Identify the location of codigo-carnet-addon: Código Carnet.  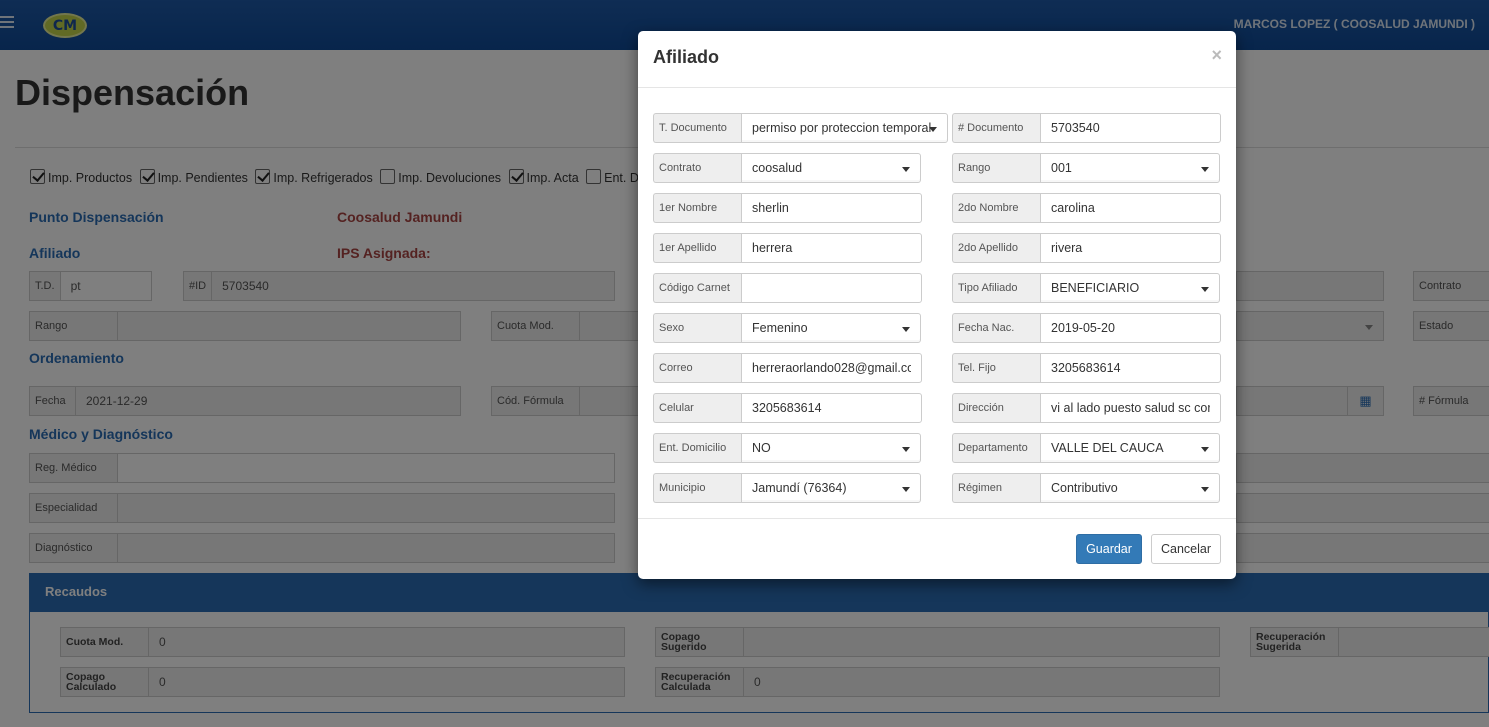
(697, 288).